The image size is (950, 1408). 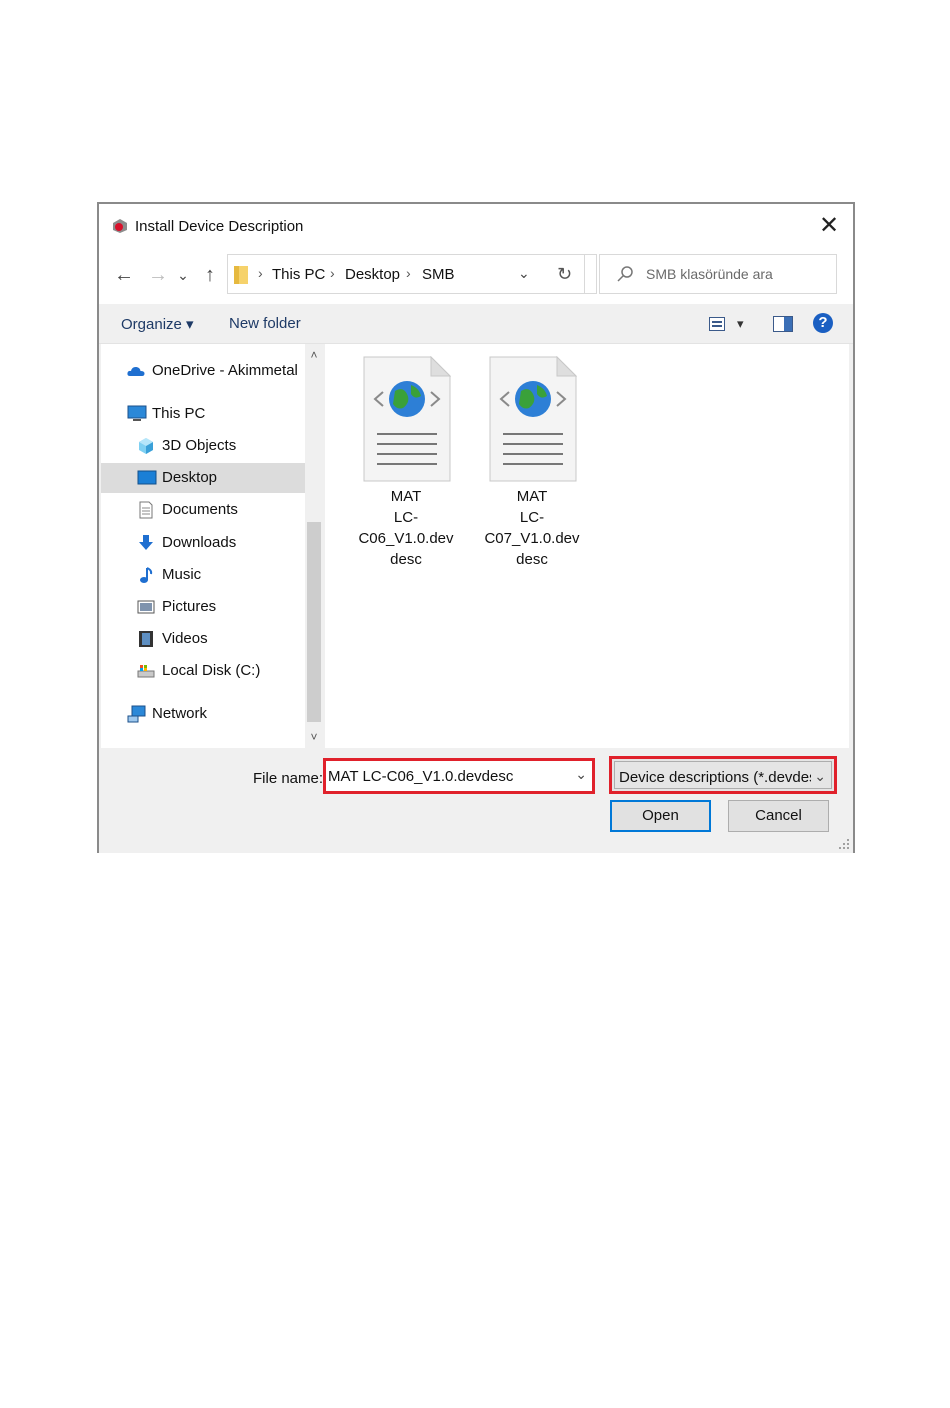 I want to click on sidebar-item-desktop: Desktop, so click(x=203, y=478).